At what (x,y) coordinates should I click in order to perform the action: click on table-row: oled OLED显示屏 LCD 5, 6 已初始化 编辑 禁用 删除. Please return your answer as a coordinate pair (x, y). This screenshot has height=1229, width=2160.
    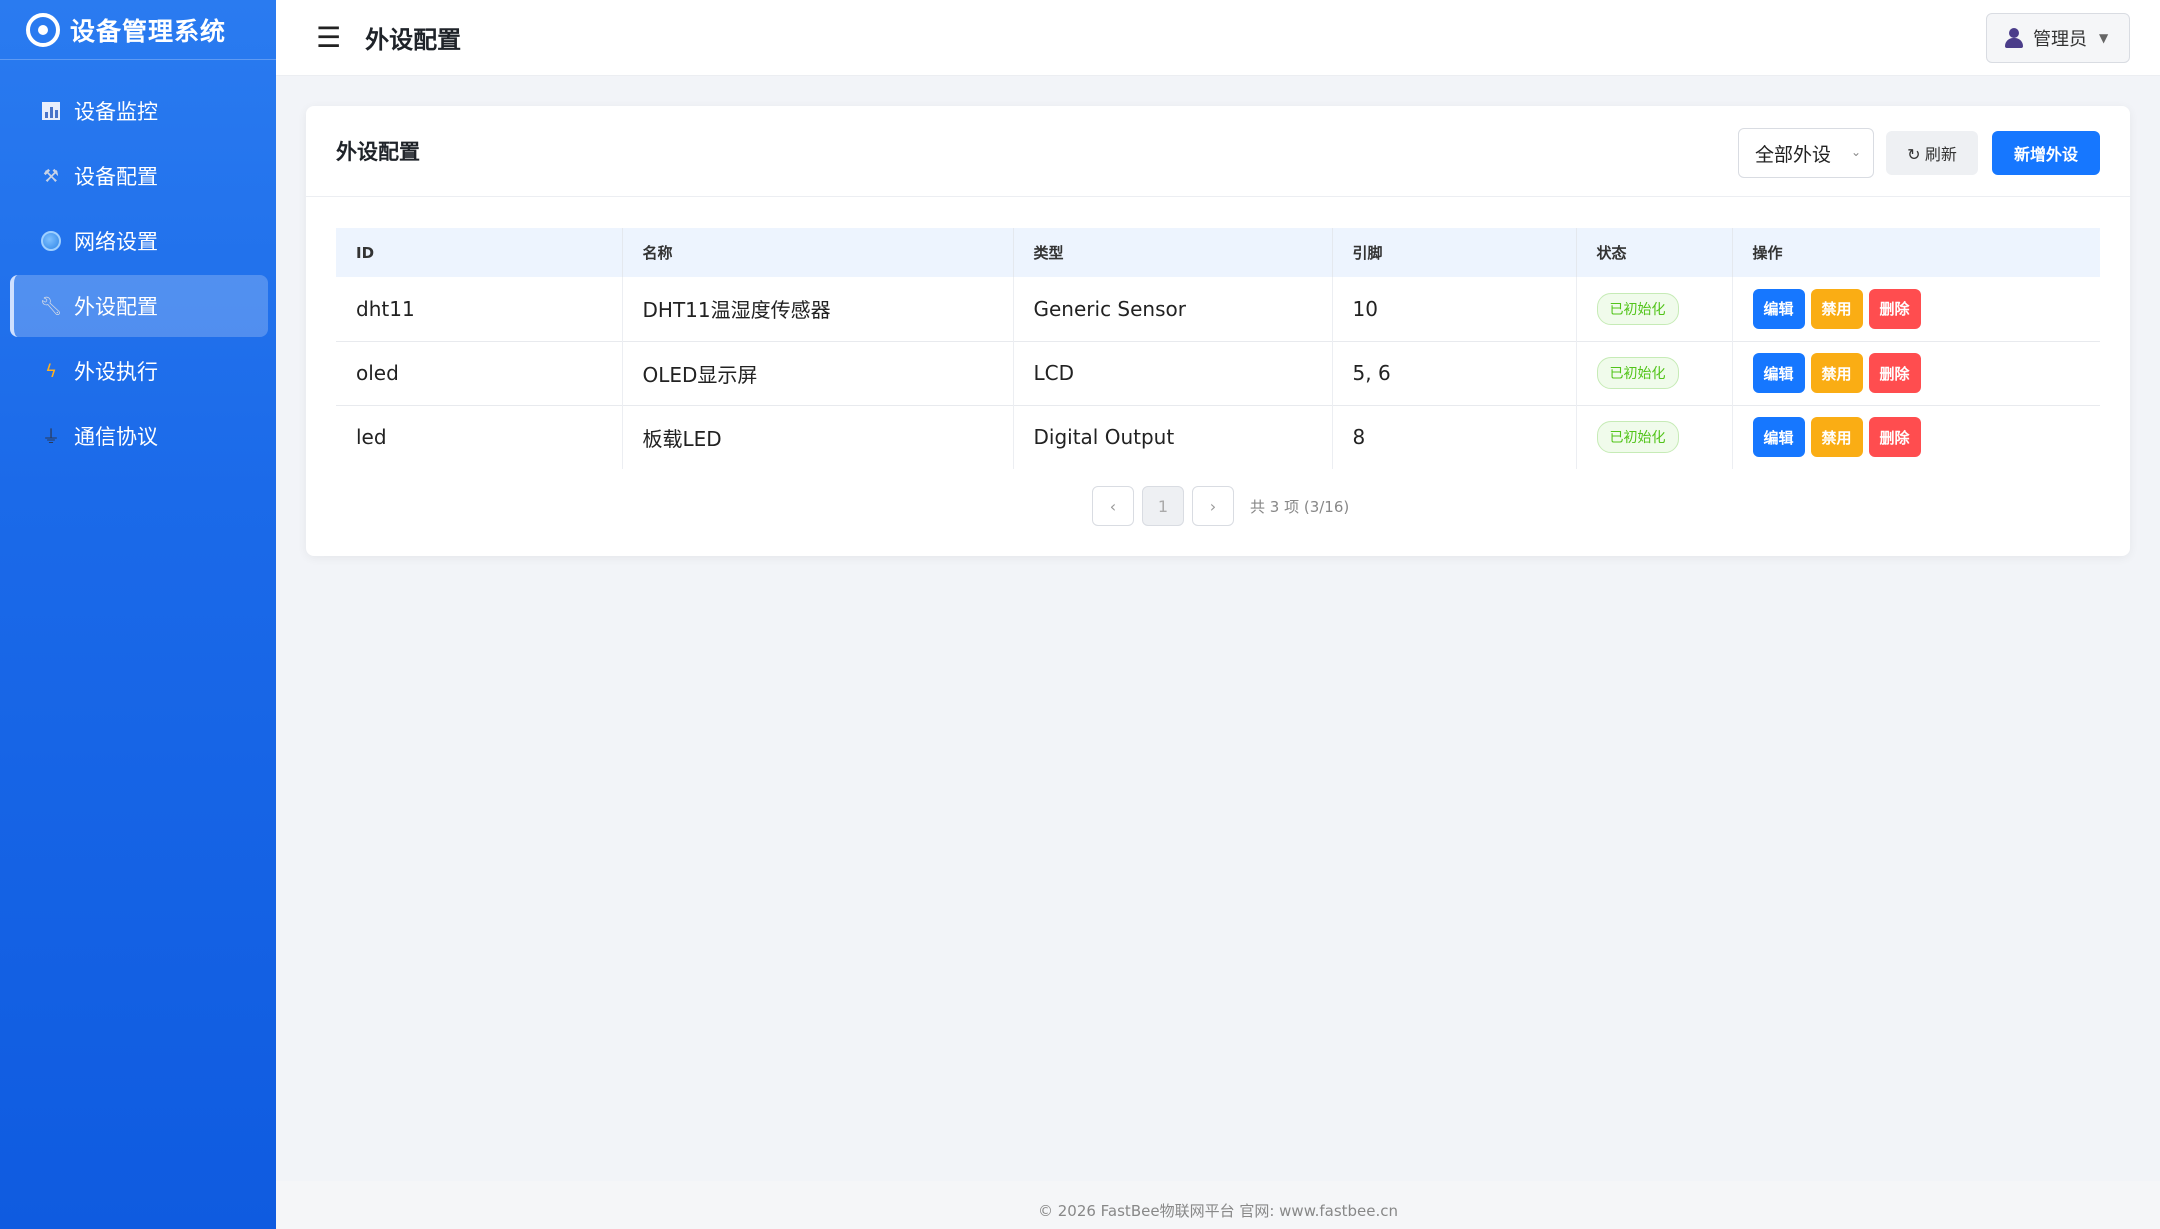
    Looking at the image, I should click on (1218, 373).